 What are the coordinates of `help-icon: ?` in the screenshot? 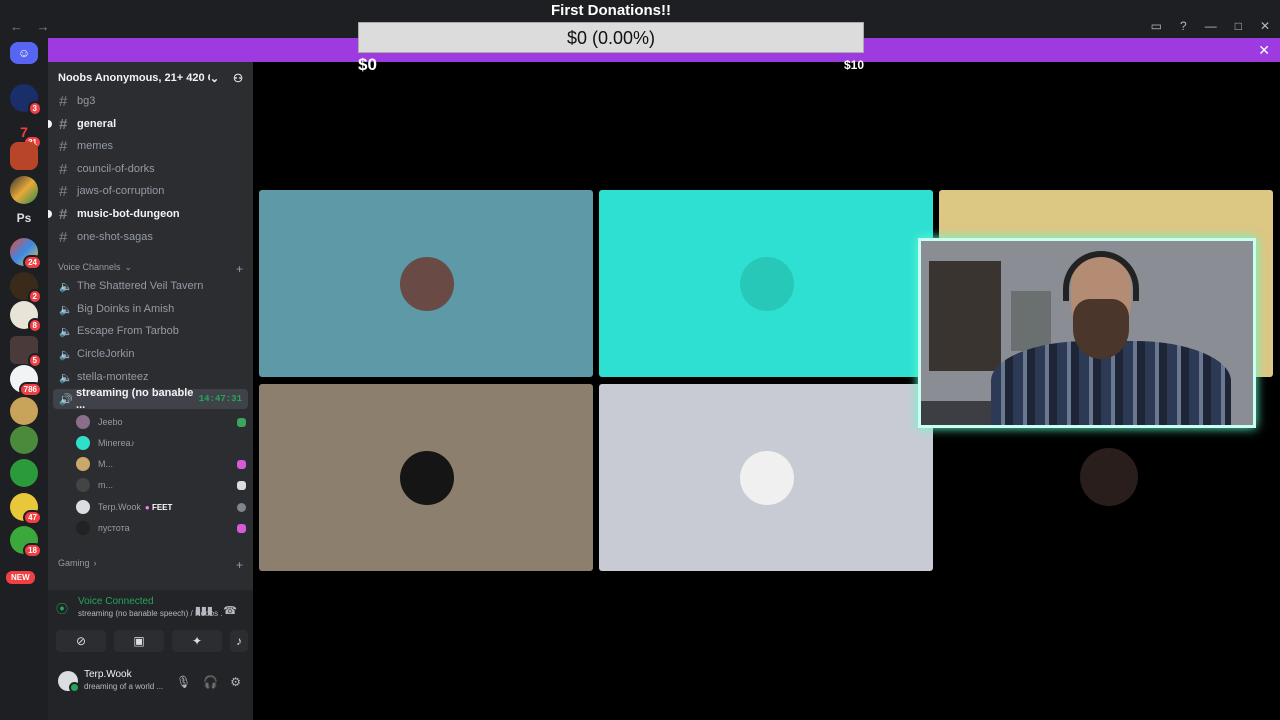 It's located at (1183, 26).